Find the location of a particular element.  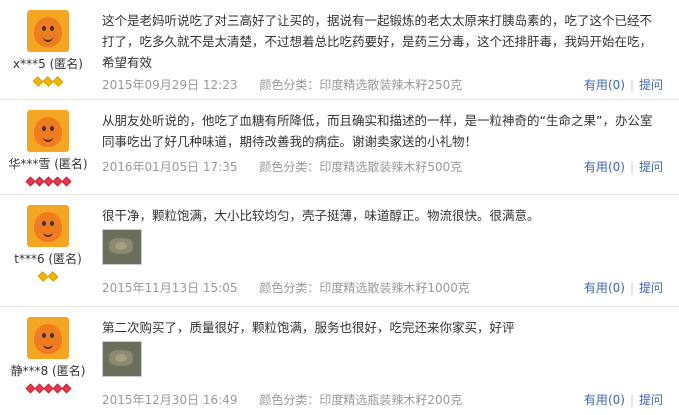

review-text: 很干净，颗粒饱满，大小比较均匀，壳子挺薄，味道醇正。物流很快。很满意。 is located at coordinates (321, 215).